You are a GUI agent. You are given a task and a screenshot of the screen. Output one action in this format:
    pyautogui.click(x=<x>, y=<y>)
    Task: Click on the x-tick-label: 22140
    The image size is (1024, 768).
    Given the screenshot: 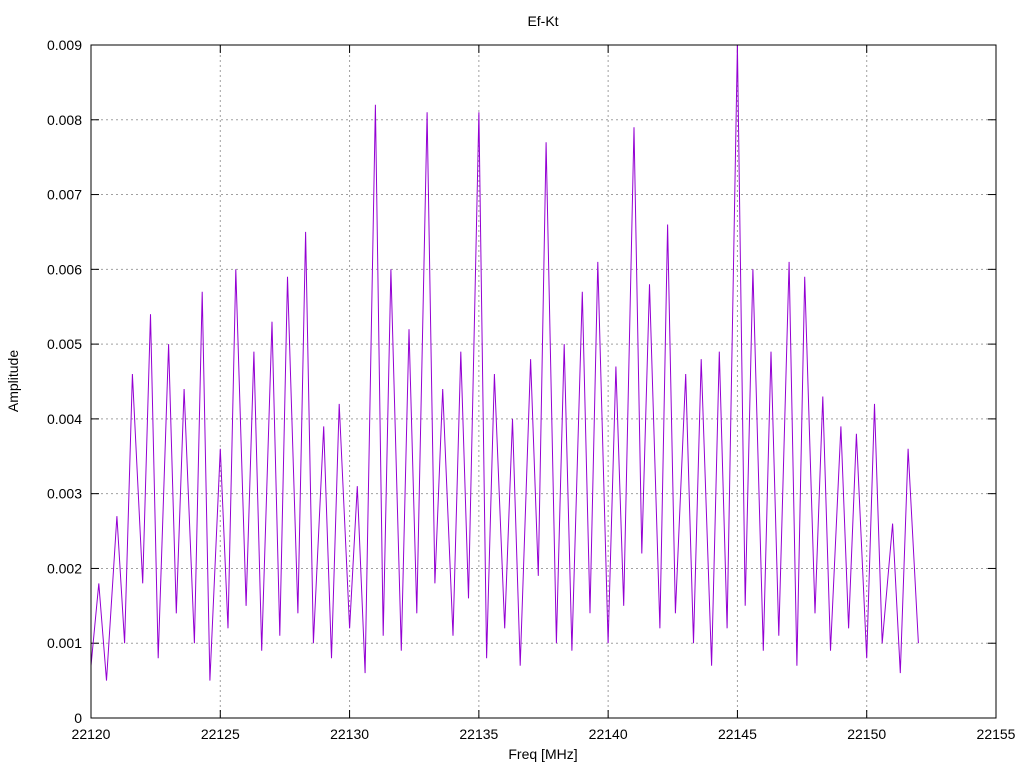 What is the action you would take?
    pyautogui.click(x=608, y=734)
    